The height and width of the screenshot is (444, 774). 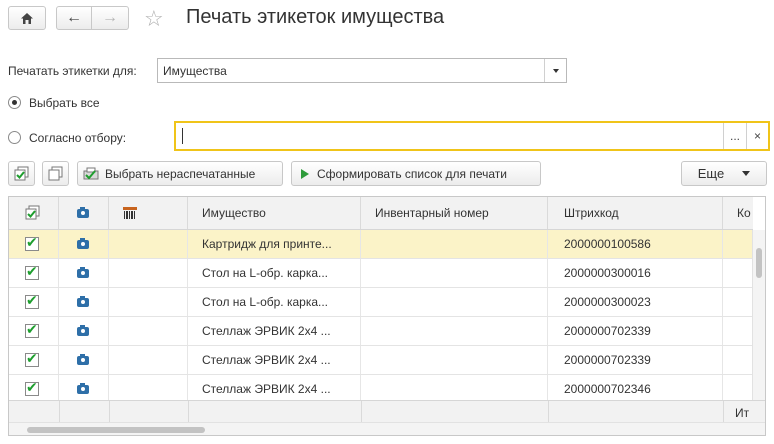 What do you see at coordinates (91, 173) in the screenshot?
I see `printer-check-icon` at bounding box center [91, 173].